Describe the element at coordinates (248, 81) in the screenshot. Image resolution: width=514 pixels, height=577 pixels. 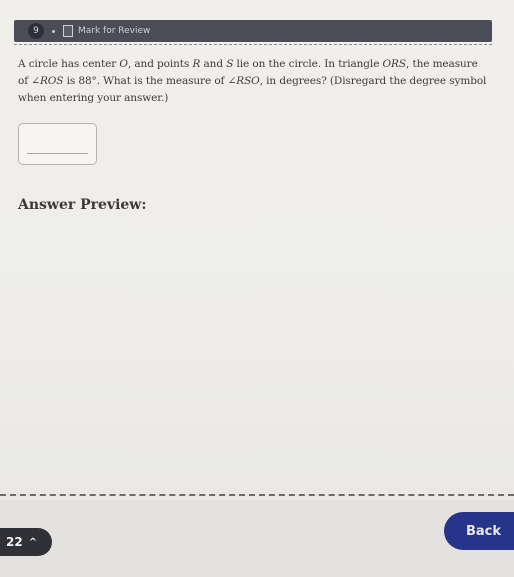
I see `question-variable: RSO` at that location.